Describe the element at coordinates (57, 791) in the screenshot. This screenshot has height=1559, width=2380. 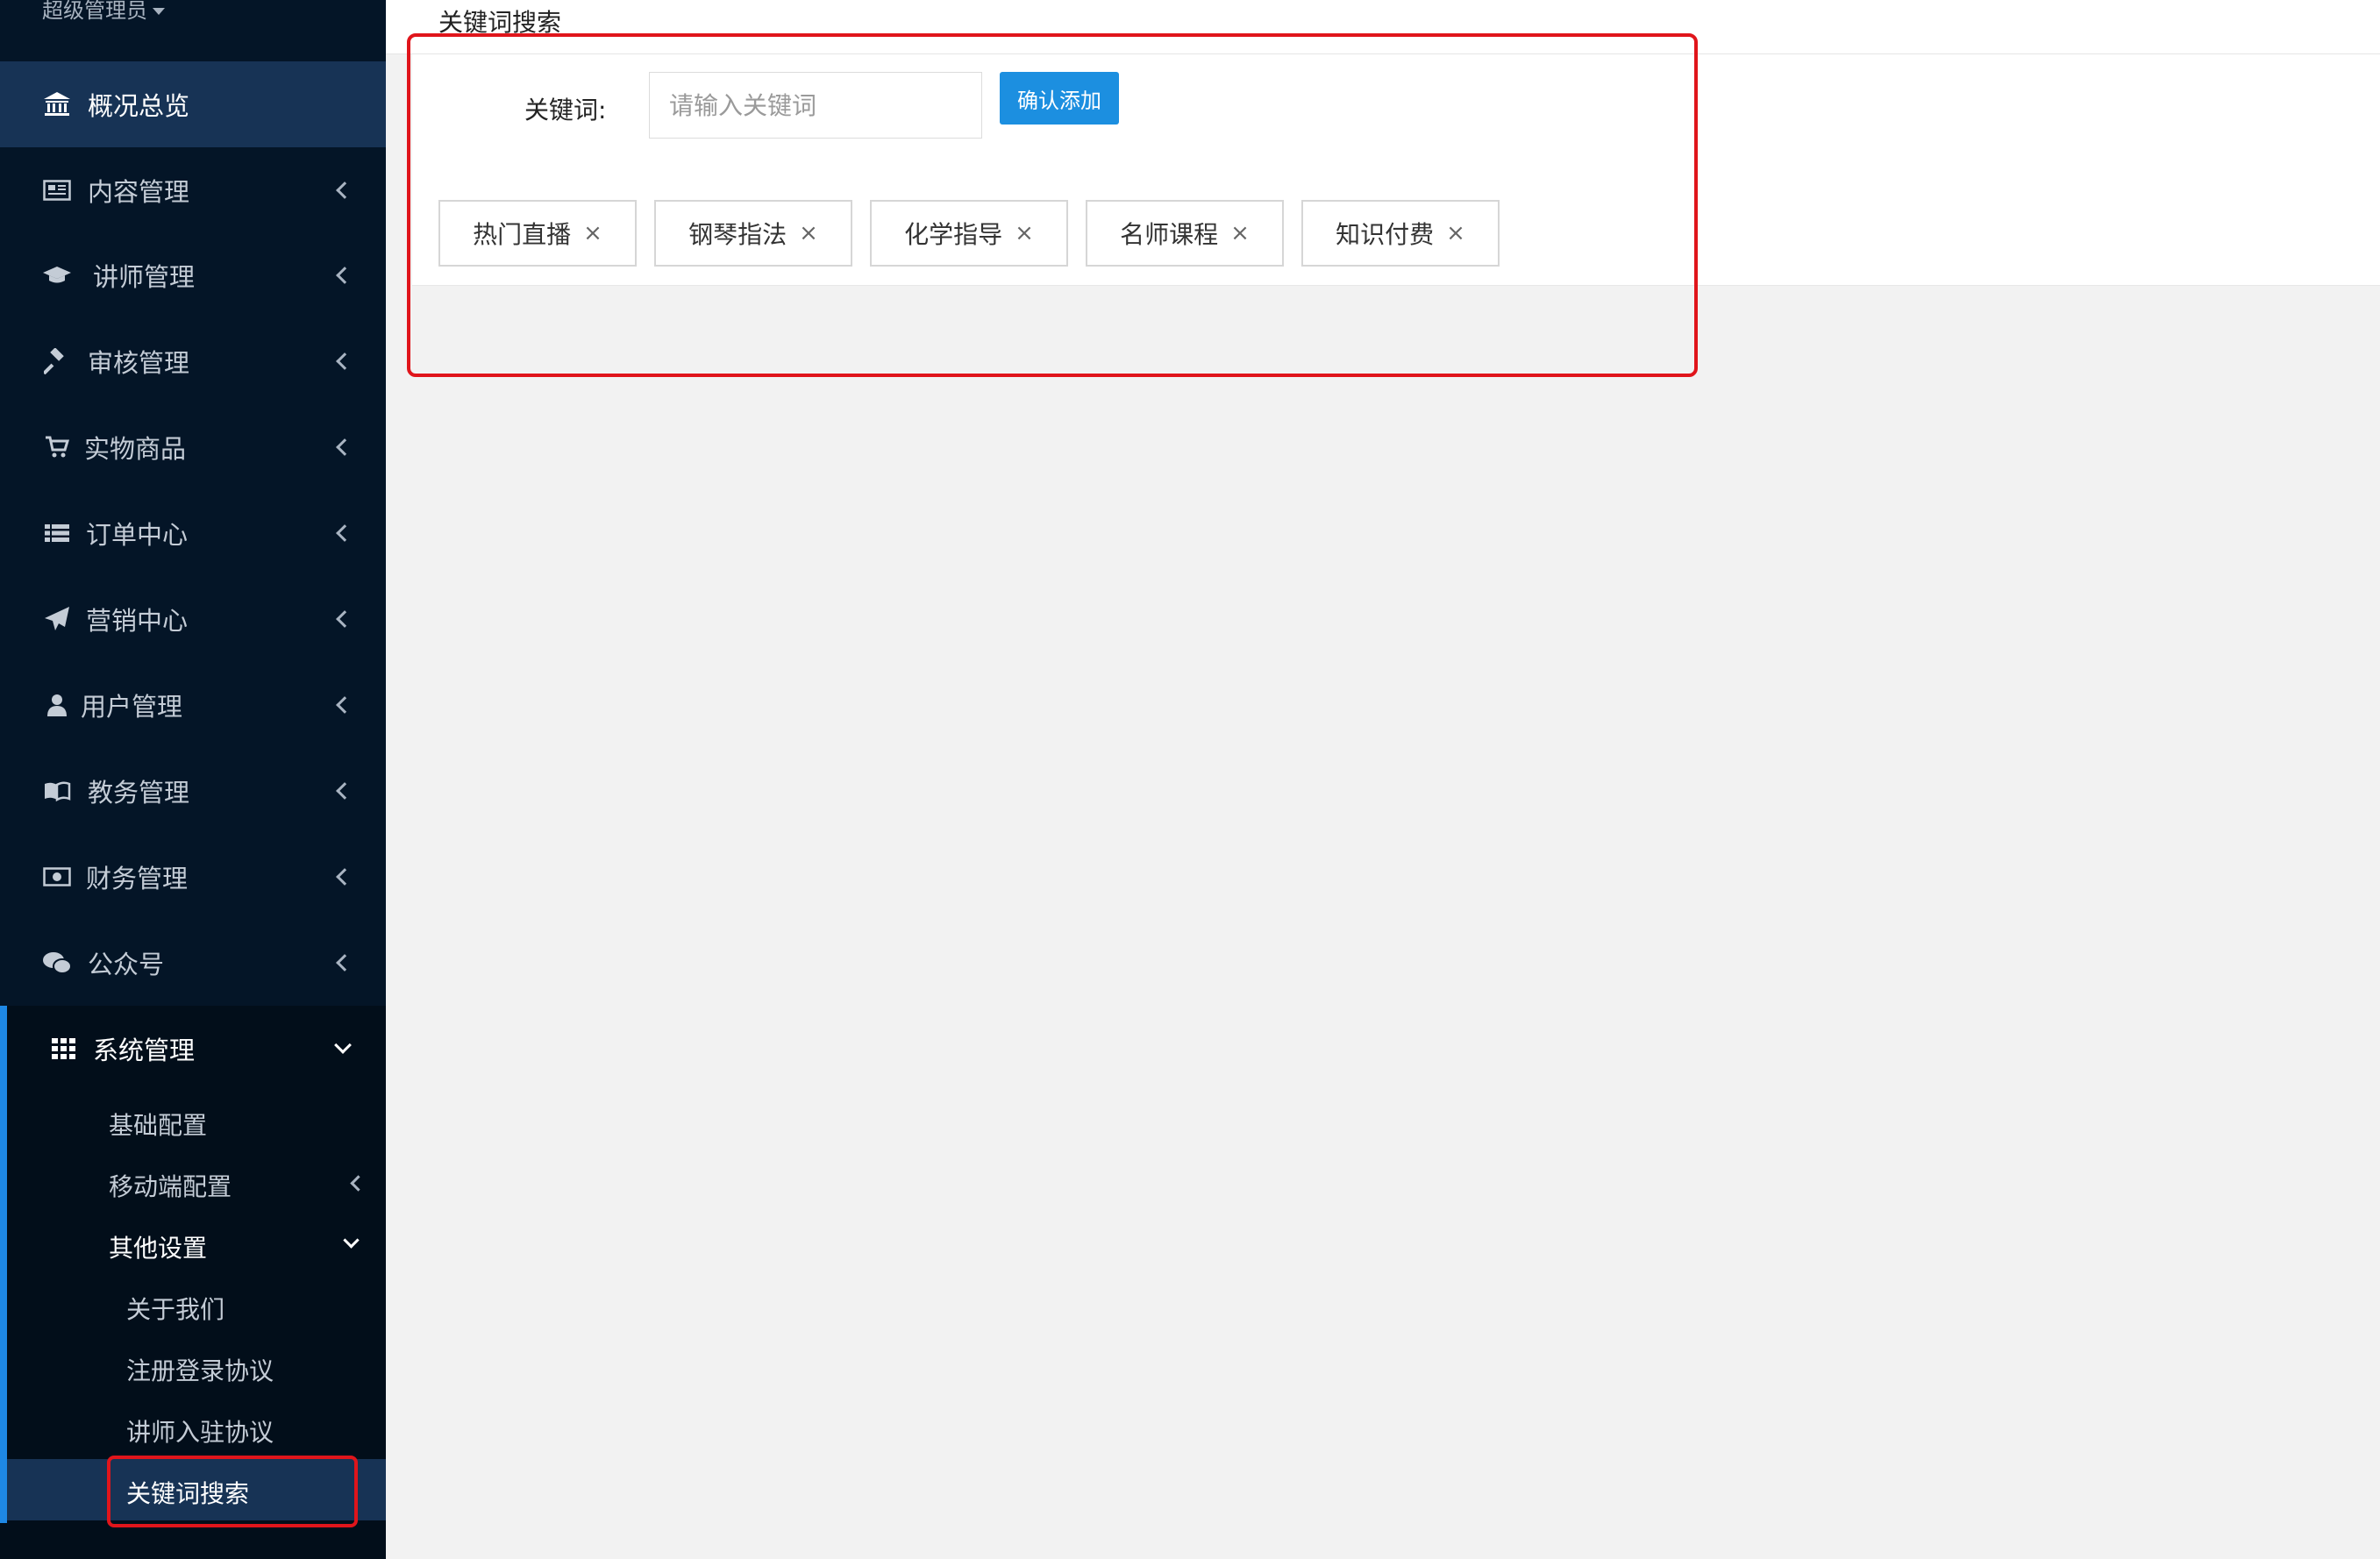
I see `book-icon` at that location.